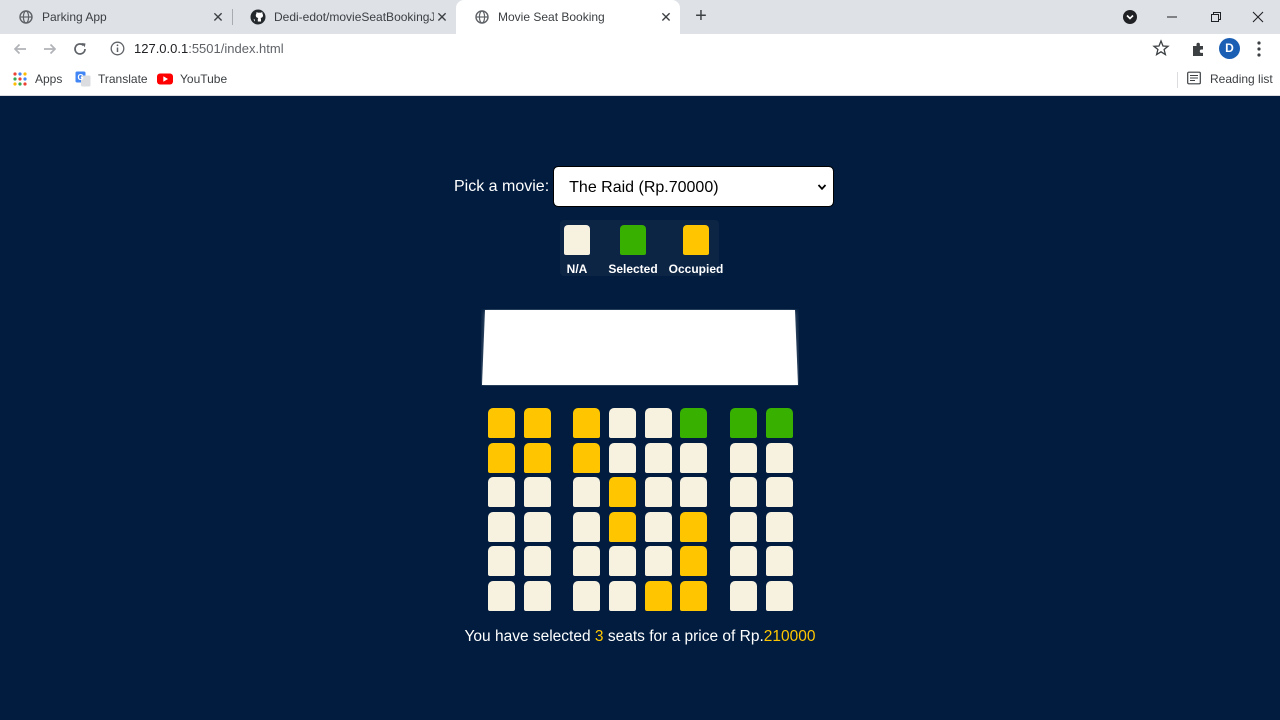 The height and width of the screenshot is (720, 1280). What do you see at coordinates (696, 248) in the screenshot?
I see `legend-item-occupied: Occupied` at bounding box center [696, 248].